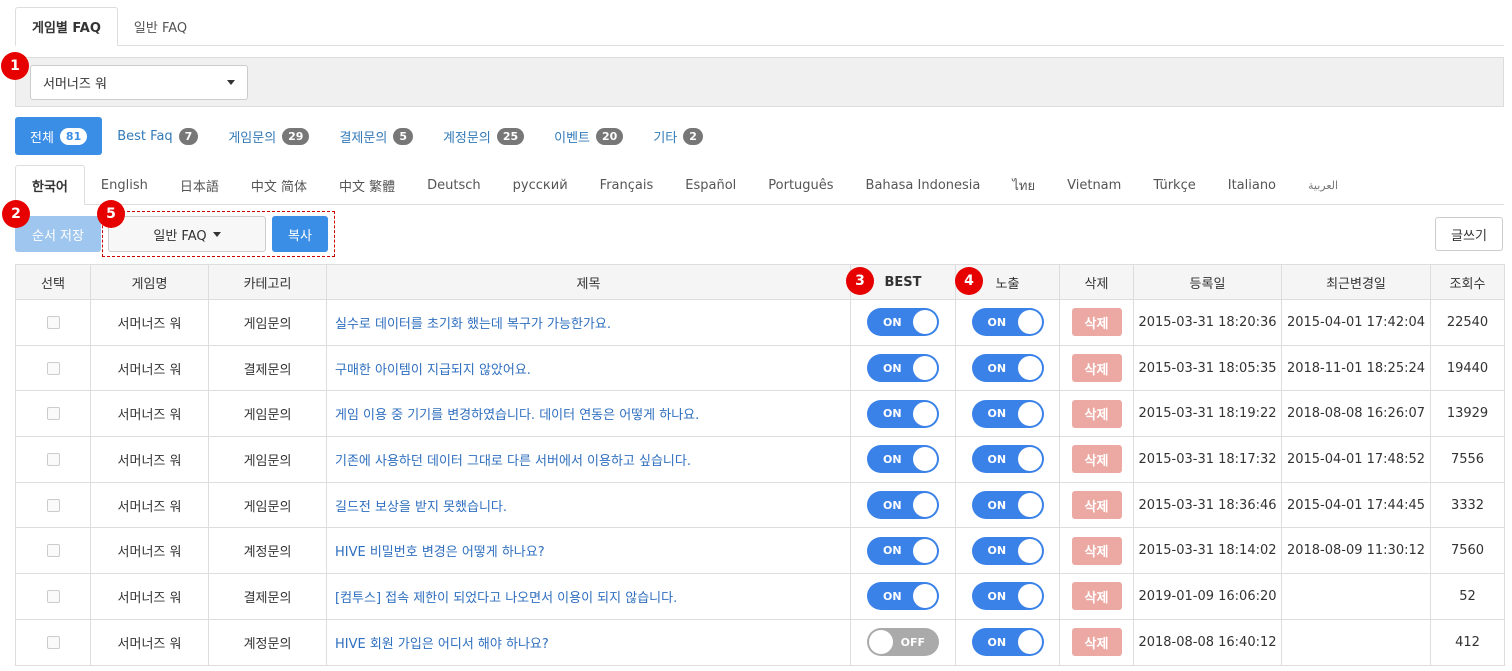  What do you see at coordinates (1252, 185) in the screenshot?
I see `lang-tab-it: Italiano` at bounding box center [1252, 185].